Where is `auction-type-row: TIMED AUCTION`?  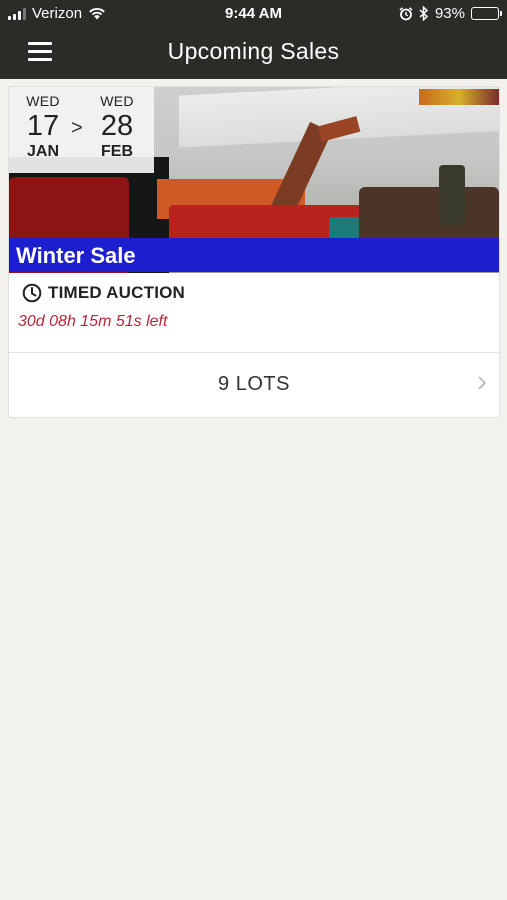 auction-type-row: TIMED AUCTION is located at coordinates (103, 293).